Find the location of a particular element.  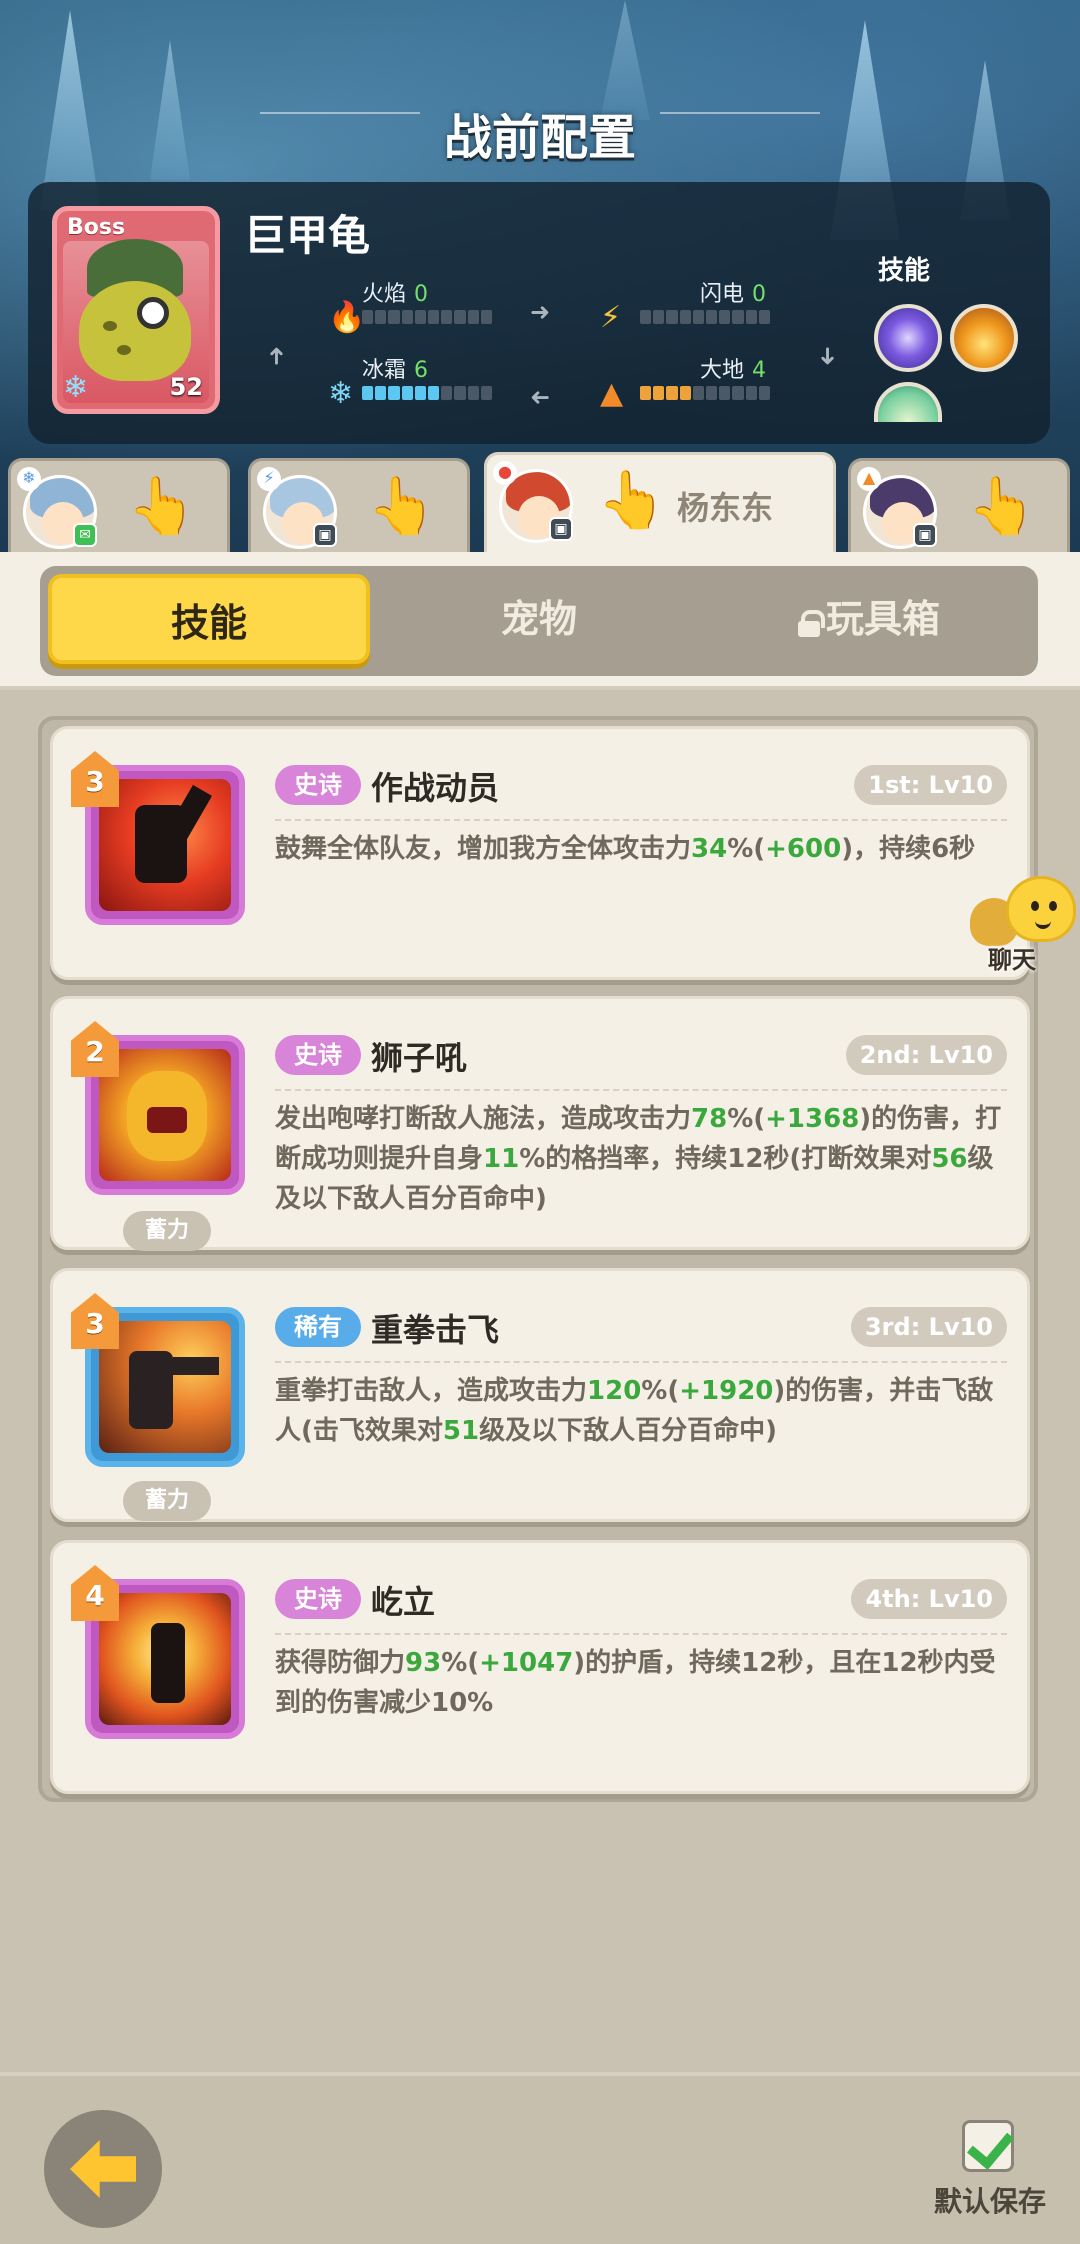

boss-skill-vortex-icon is located at coordinates (908, 338).